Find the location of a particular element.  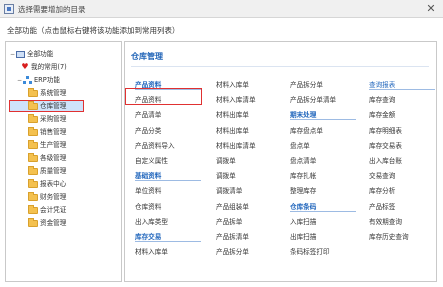

function-link: 整理库存 is located at coordinates (303, 190).